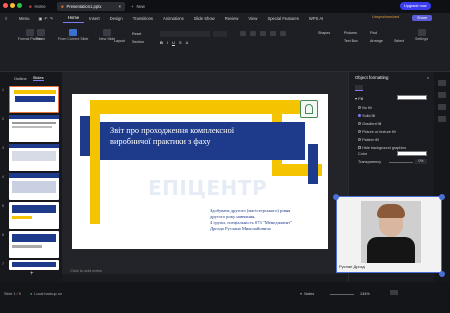 Image resolution: width=450 pixels, height=313 pixels. What do you see at coordinates (136, 34) in the screenshot?
I see `reset-button: Reset` at bounding box center [136, 34].